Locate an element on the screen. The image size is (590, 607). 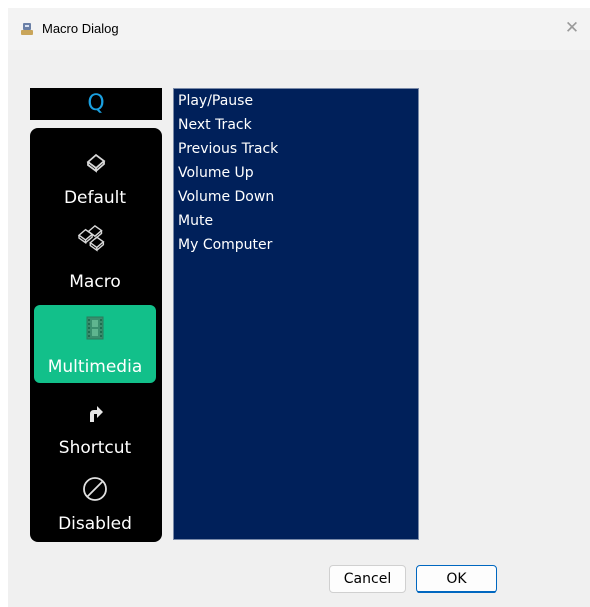
list-item: My Computer is located at coordinates (225, 245).